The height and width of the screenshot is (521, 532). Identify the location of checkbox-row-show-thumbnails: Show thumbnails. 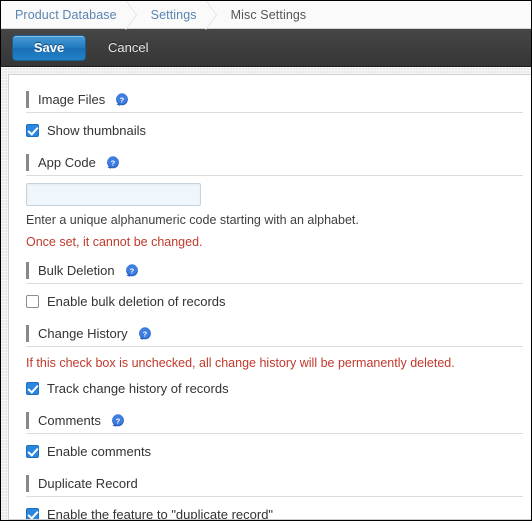
(278, 130).